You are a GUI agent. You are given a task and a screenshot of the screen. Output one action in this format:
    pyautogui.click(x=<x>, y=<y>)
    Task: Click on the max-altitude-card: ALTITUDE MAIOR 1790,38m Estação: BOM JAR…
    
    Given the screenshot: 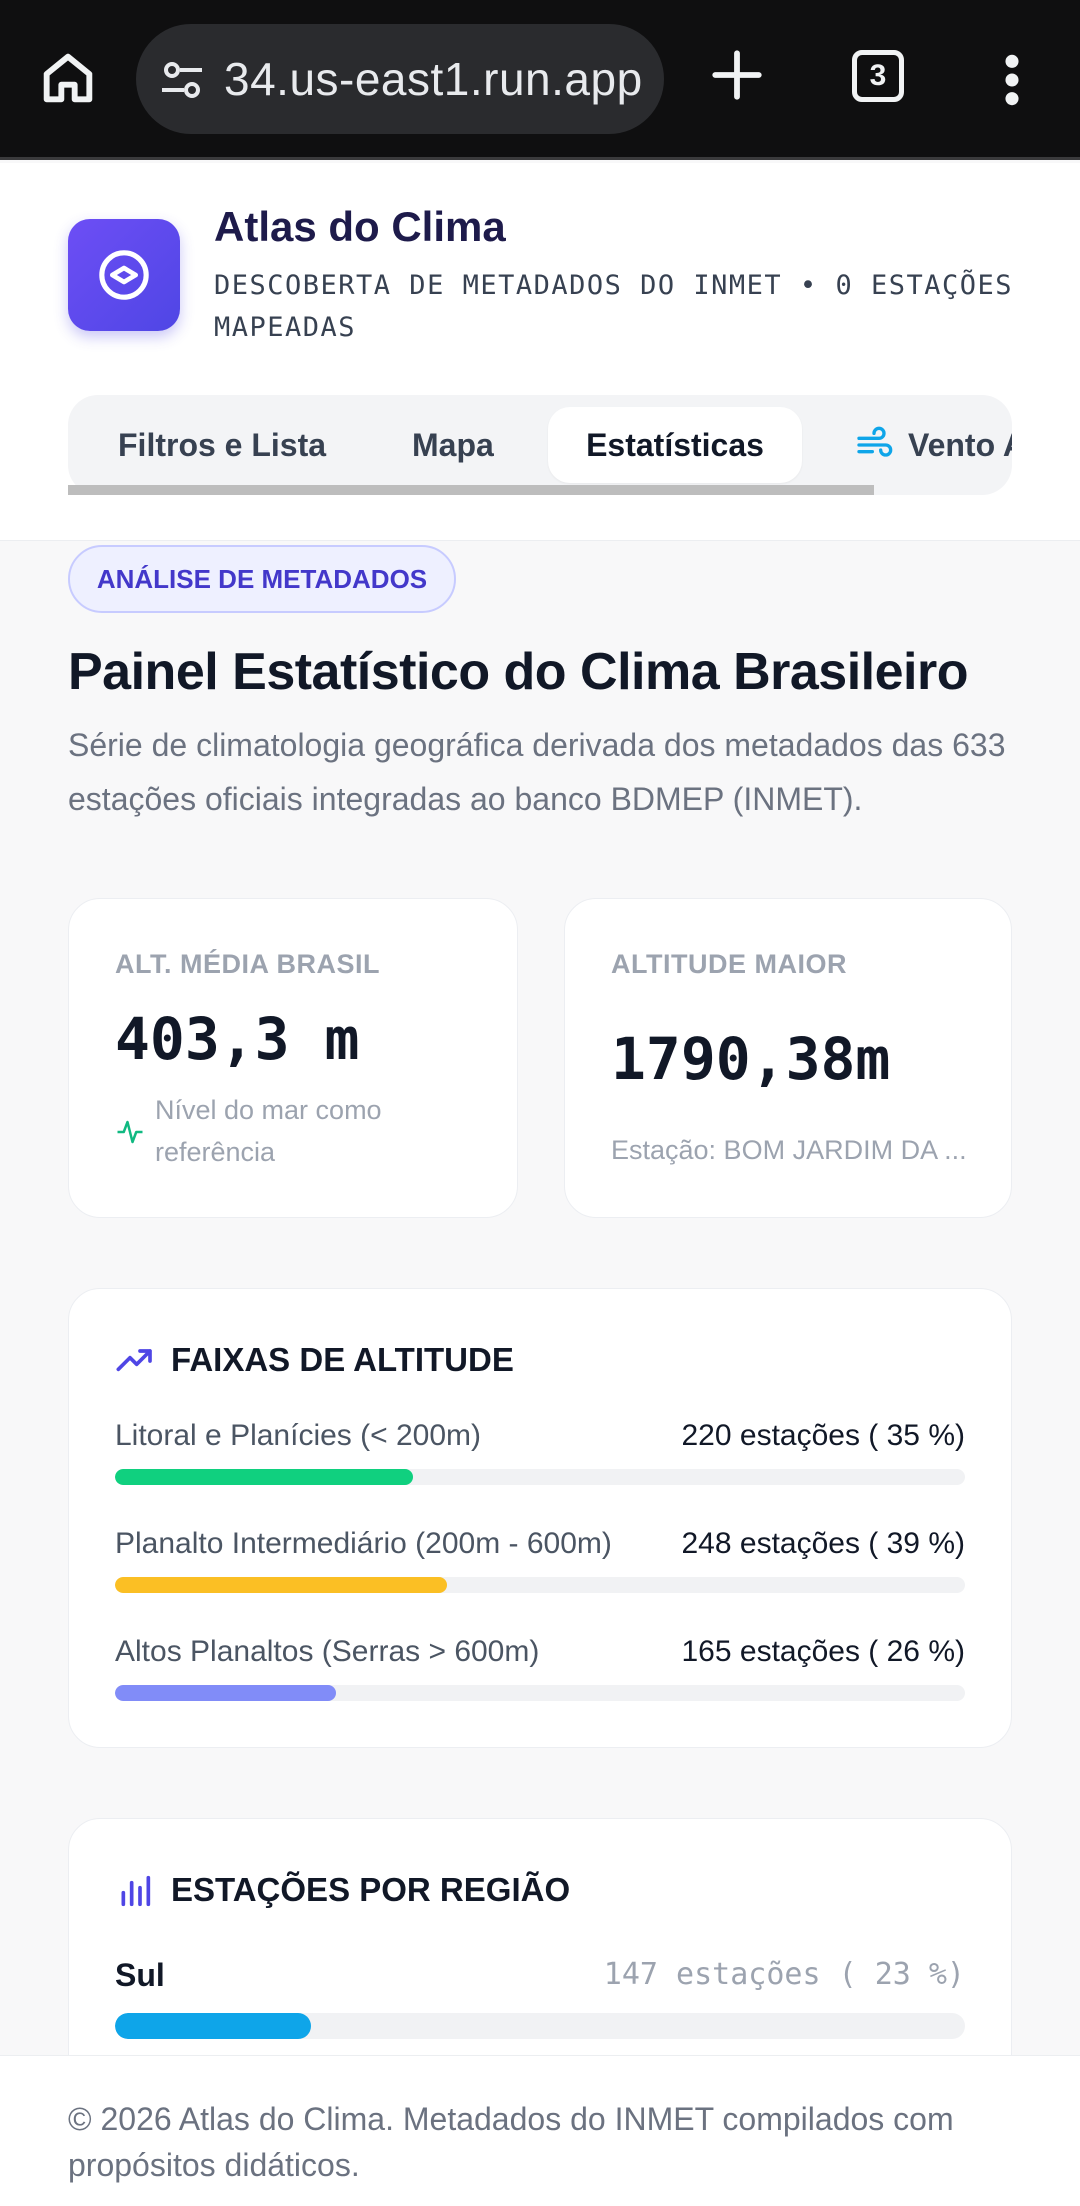 What is the action you would take?
    pyautogui.click(x=788, y=1058)
    